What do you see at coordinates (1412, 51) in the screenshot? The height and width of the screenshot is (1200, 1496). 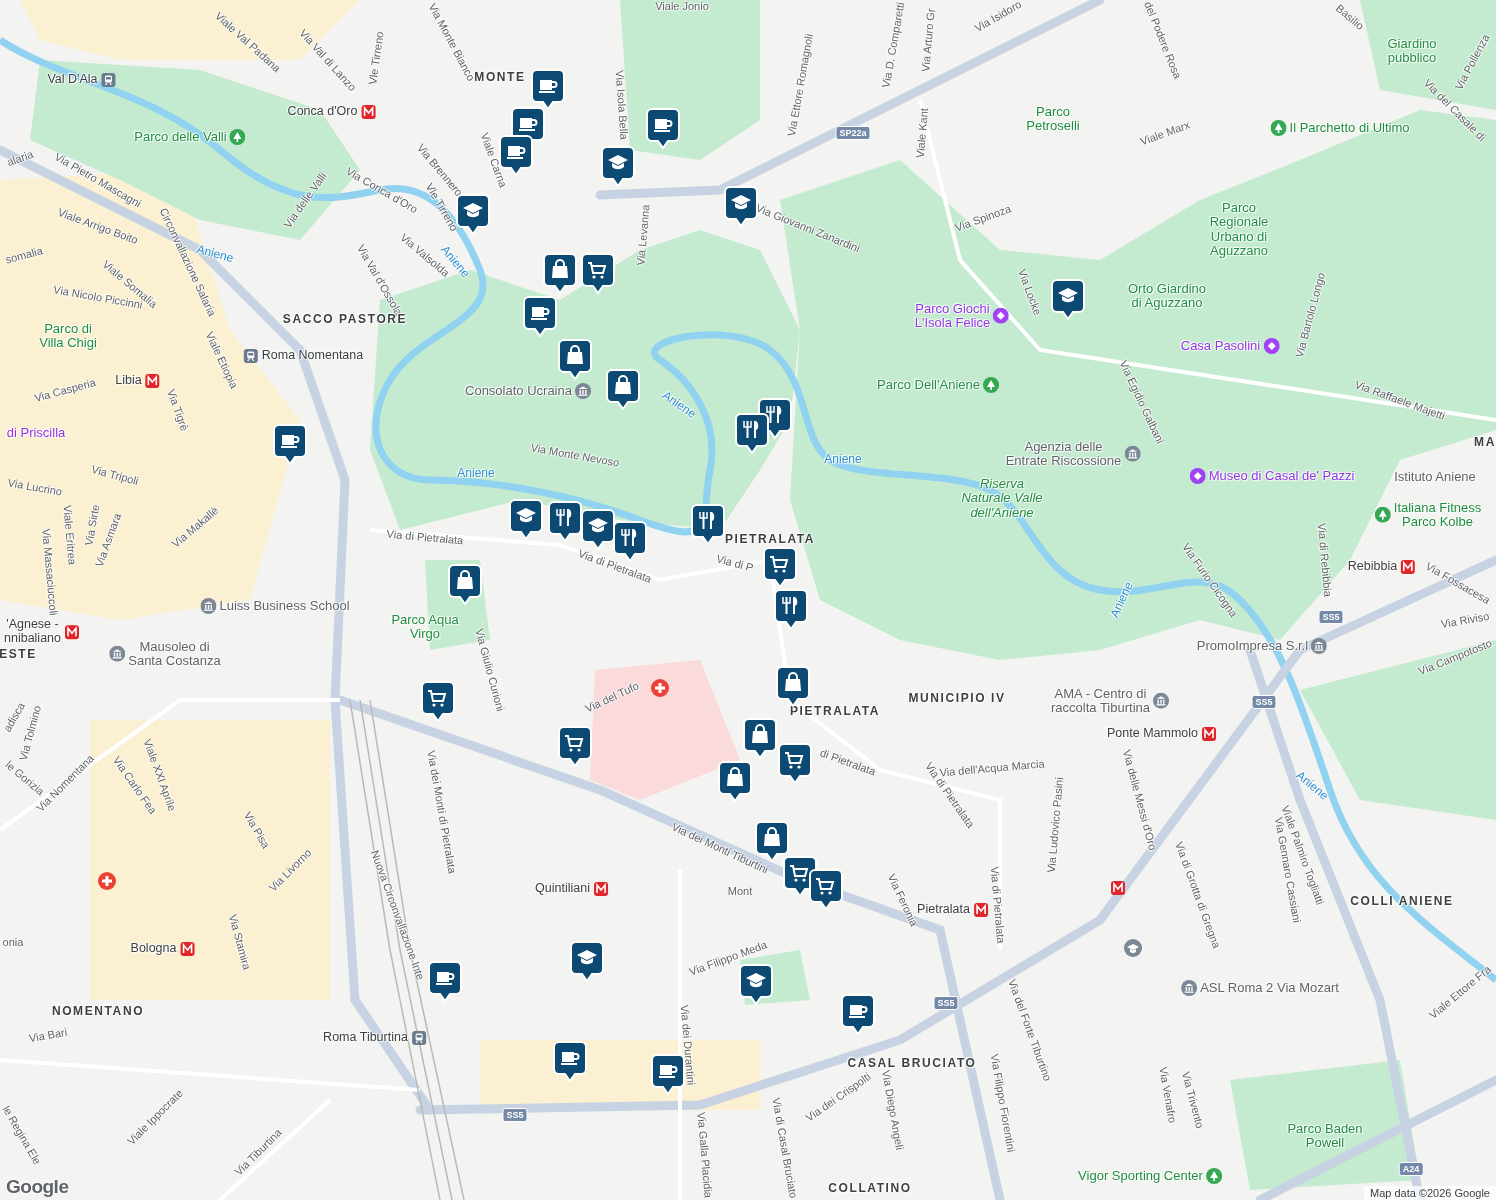 I see `park-name: Giardino pubblico` at bounding box center [1412, 51].